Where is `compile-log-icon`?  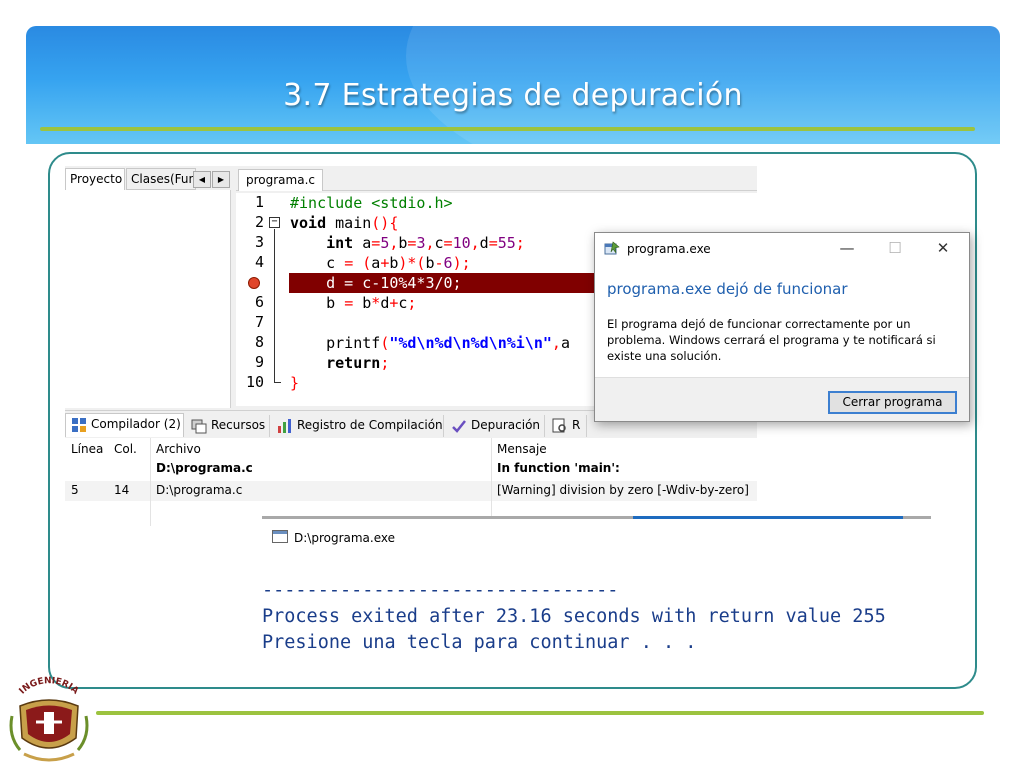
compile-log-icon is located at coordinates (284, 426).